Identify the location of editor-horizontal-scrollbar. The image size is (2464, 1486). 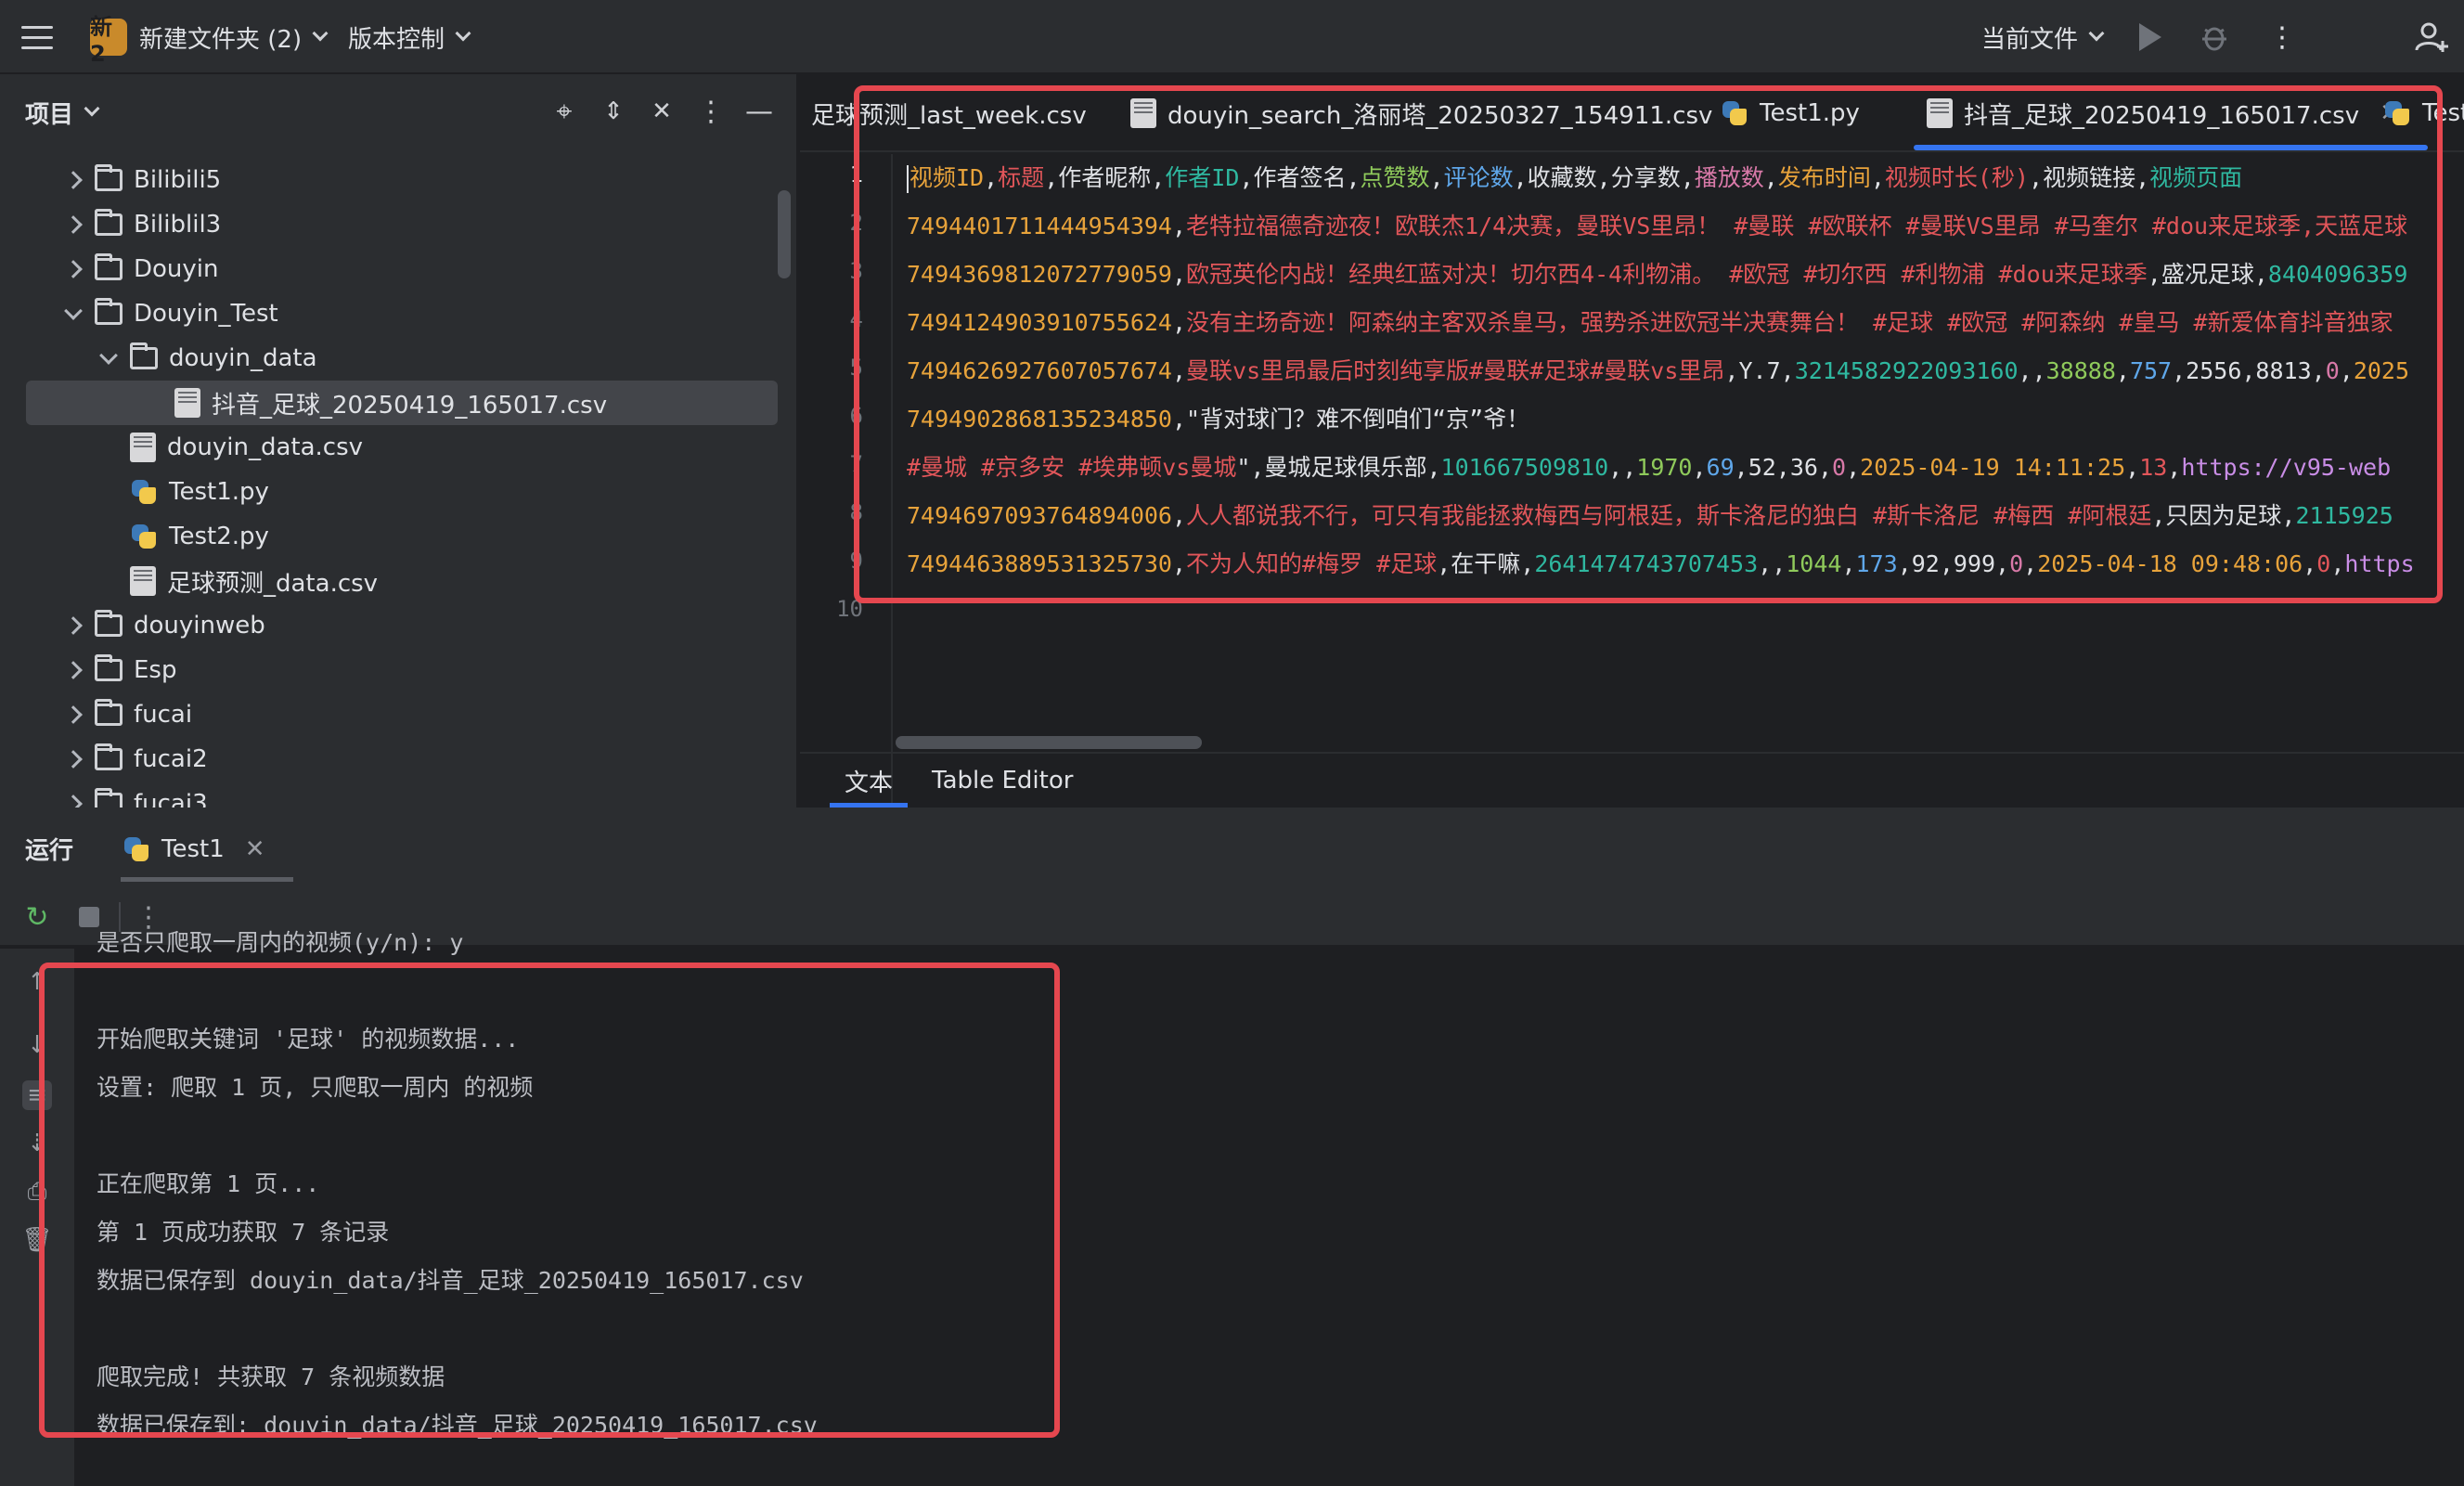
(1049, 742).